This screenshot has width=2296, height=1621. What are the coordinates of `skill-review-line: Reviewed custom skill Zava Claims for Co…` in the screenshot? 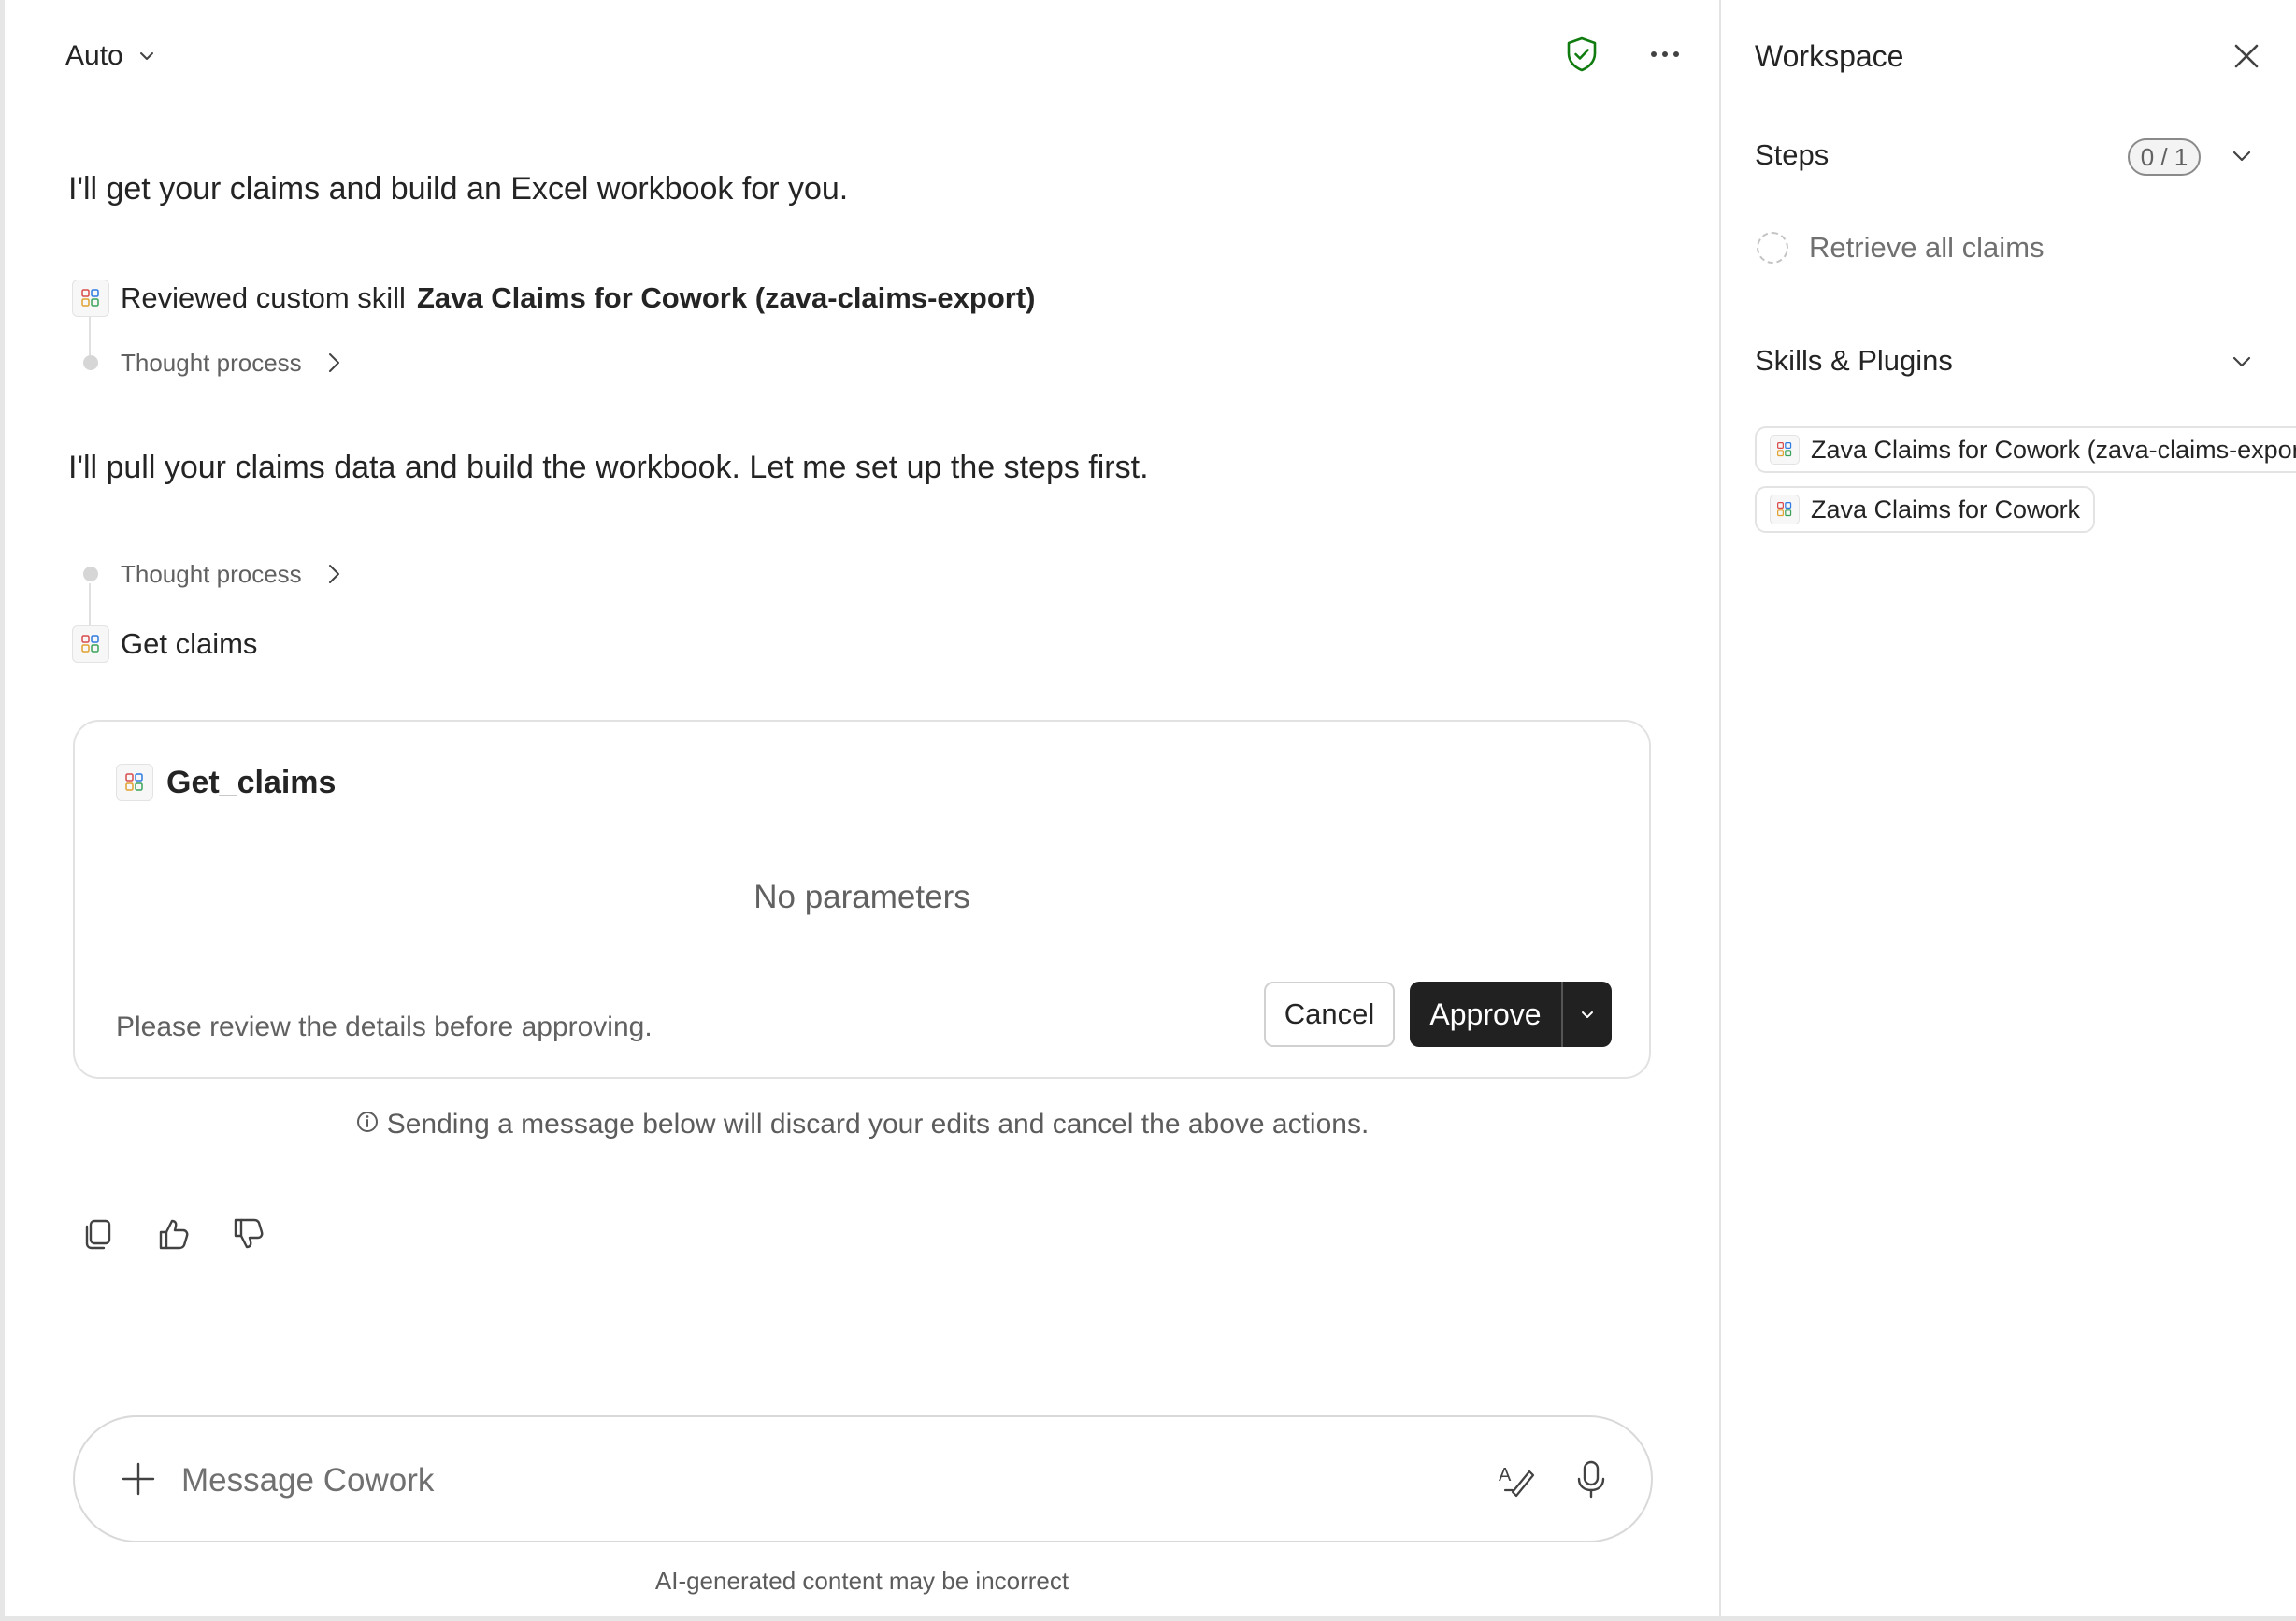 It's located at (554, 298).